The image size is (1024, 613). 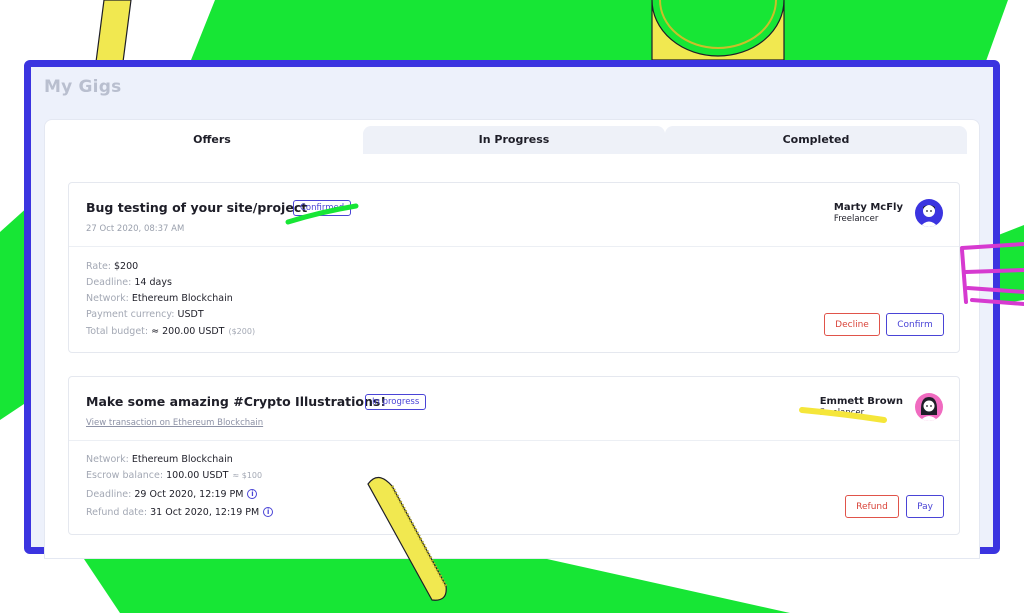 What do you see at coordinates (396, 402) in the screenshot?
I see `status-badge: In progress` at bounding box center [396, 402].